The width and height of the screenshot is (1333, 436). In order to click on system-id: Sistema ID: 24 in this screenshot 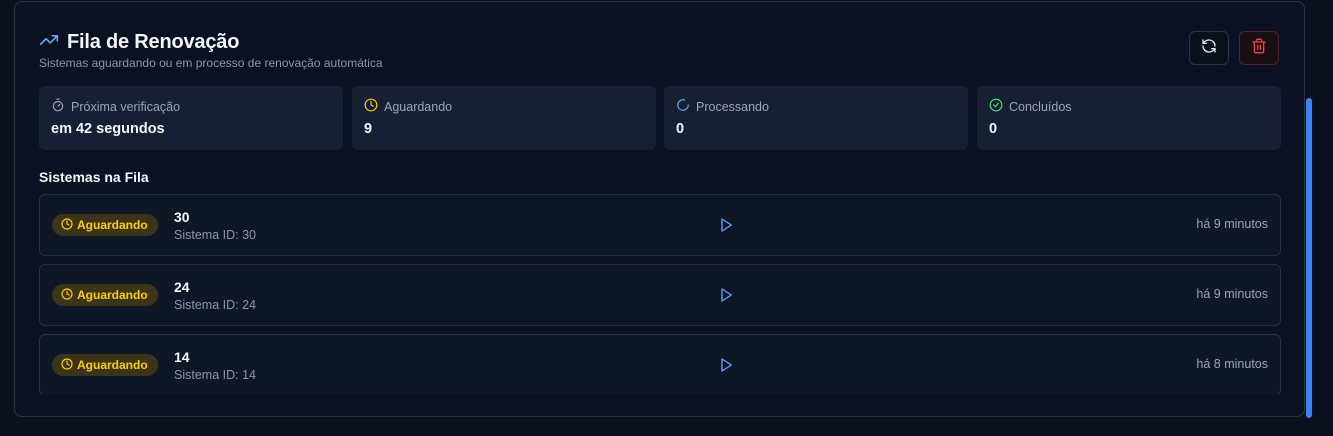, I will do `click(215, 305)`.